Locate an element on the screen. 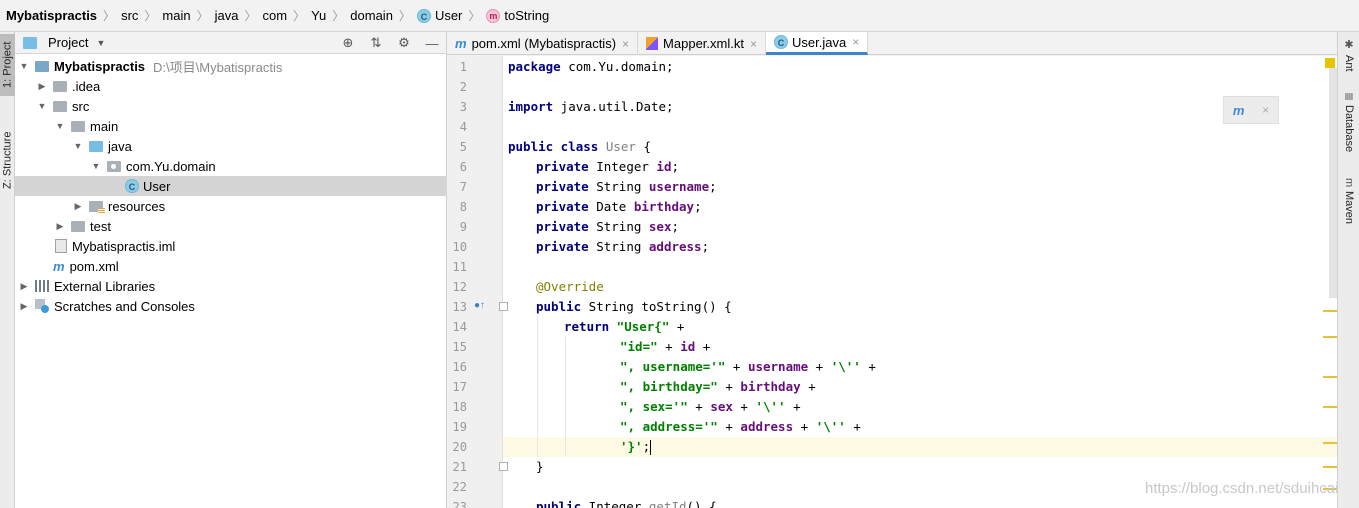 The height and width of the screenshot is (508, 1359). token-field: sex is located at coordinates (721, 406).